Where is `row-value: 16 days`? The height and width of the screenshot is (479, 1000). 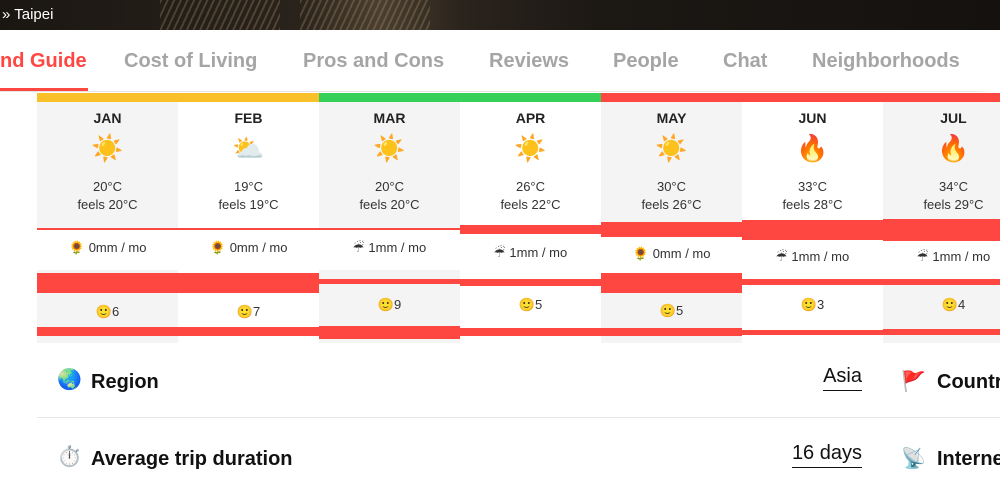
row-value: 16 days is located at coordinates (826, 455).